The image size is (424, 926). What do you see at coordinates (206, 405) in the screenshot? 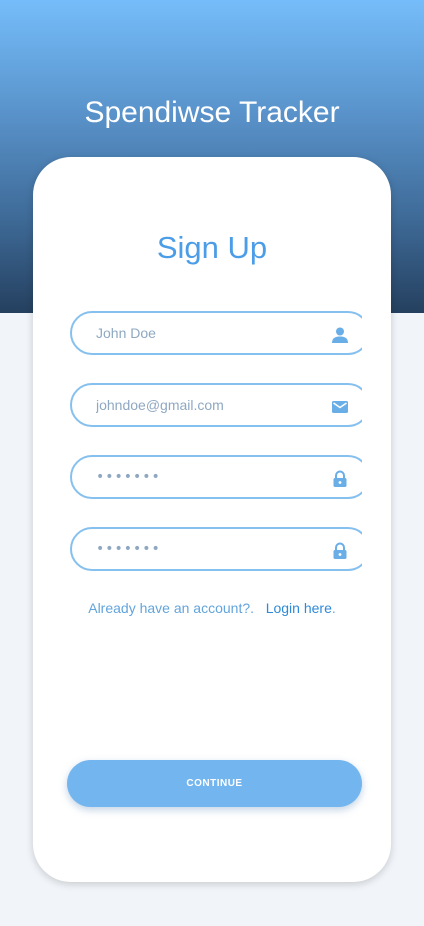
I see `email-input` at bounding box center [206, 405].